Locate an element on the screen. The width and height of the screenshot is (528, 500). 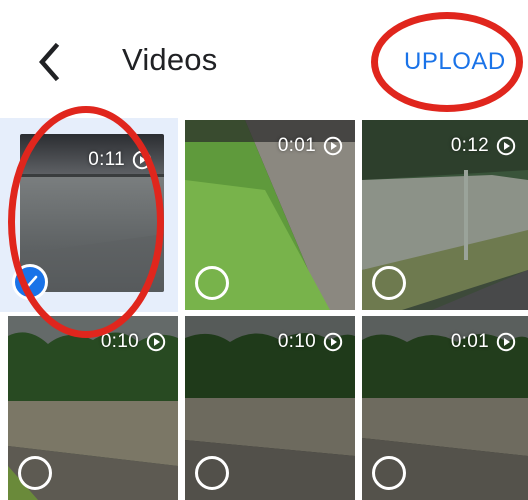
selected-check-badge is located at coordinates (30, 282).